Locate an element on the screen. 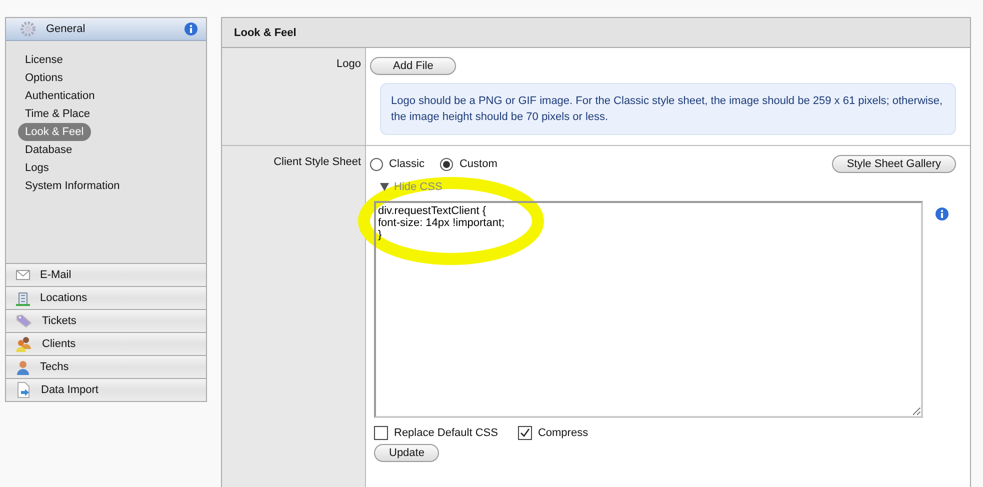  radio-option: Classic is located at coordinates (397, 164).